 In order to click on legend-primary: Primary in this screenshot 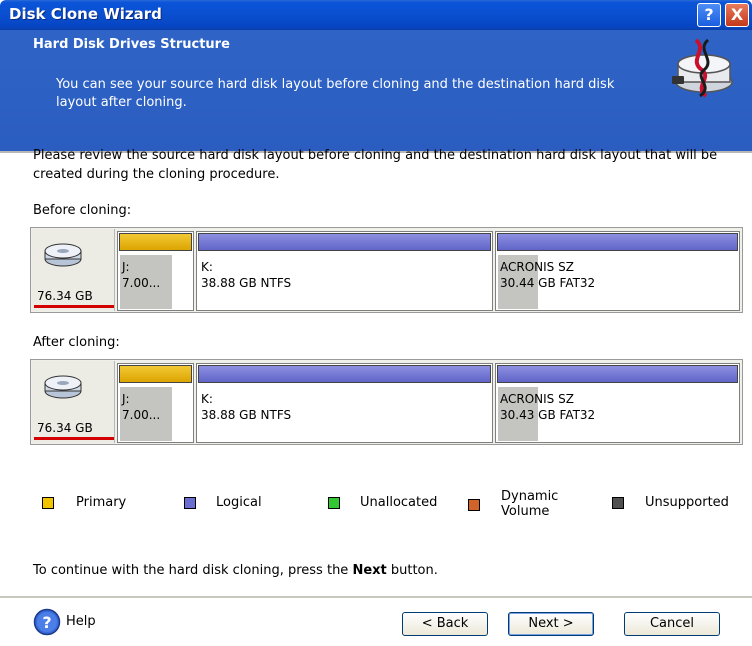, I will do `click(101, 502)`.